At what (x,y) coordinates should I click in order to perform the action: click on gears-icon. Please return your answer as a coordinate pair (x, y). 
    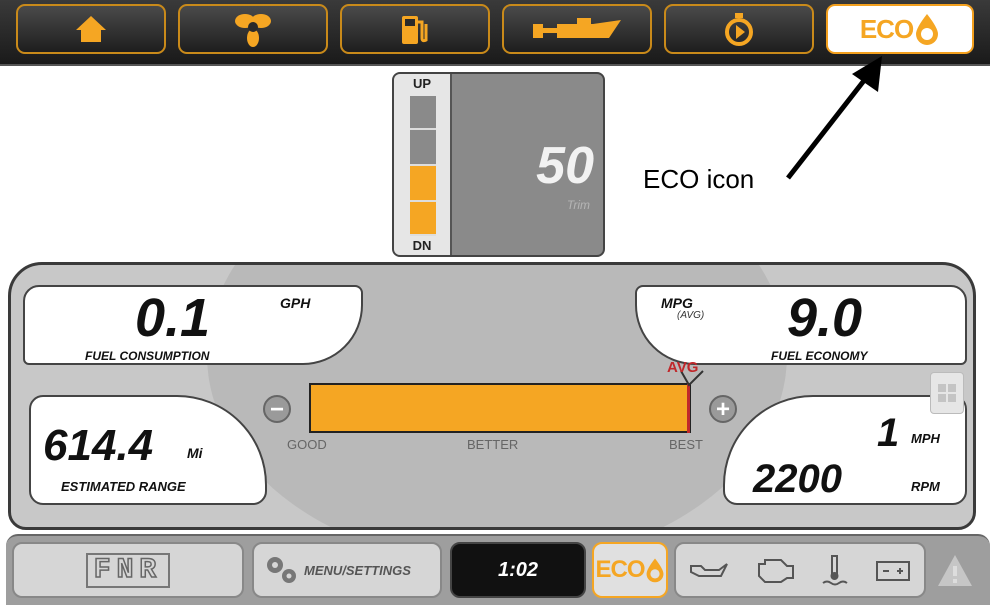
    Looking at the image, I should click on (281, 570).